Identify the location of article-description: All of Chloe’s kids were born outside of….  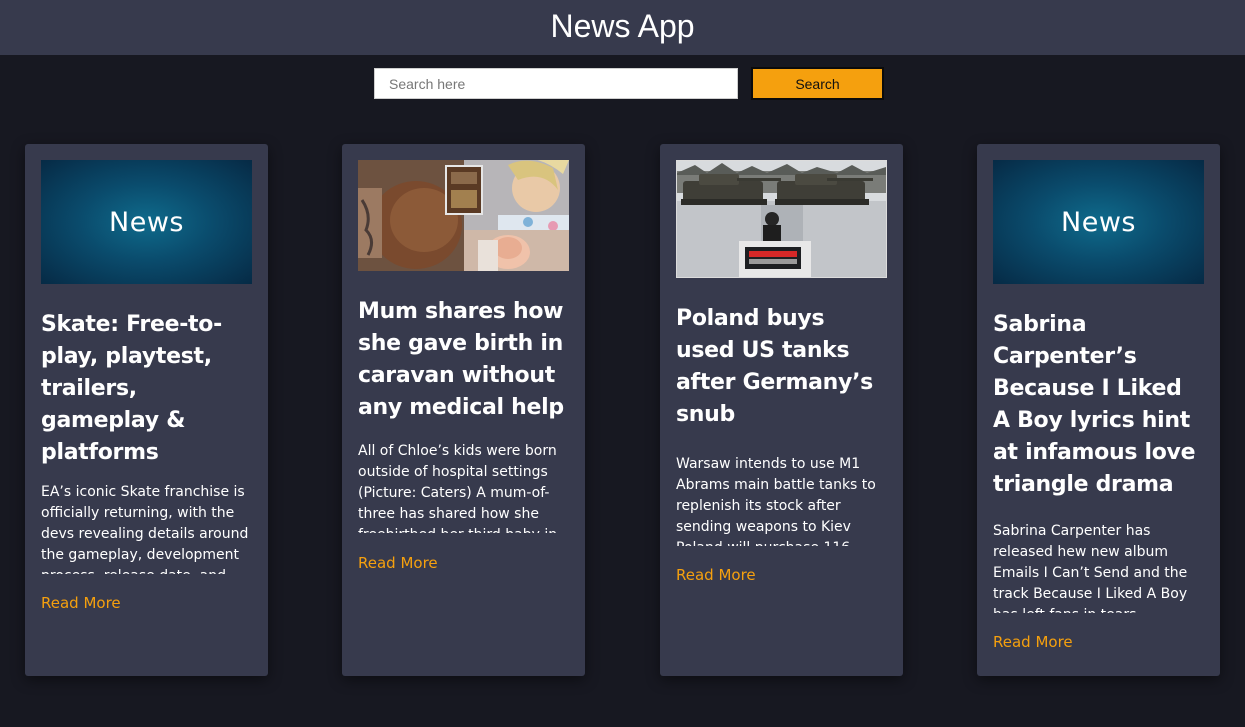
(457, 488).